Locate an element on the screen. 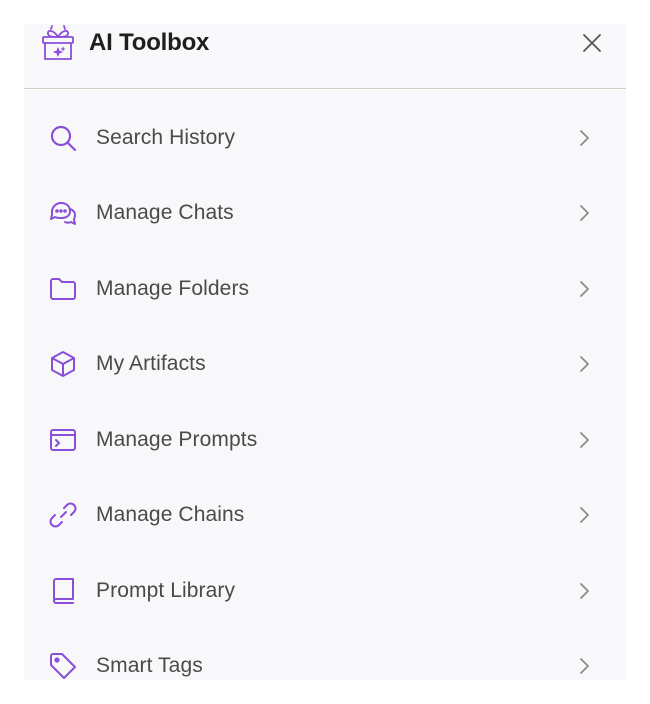 Image resolution: width=650 pixels, height=704 pixels. cube-icon is located at coordinates (63, 364).